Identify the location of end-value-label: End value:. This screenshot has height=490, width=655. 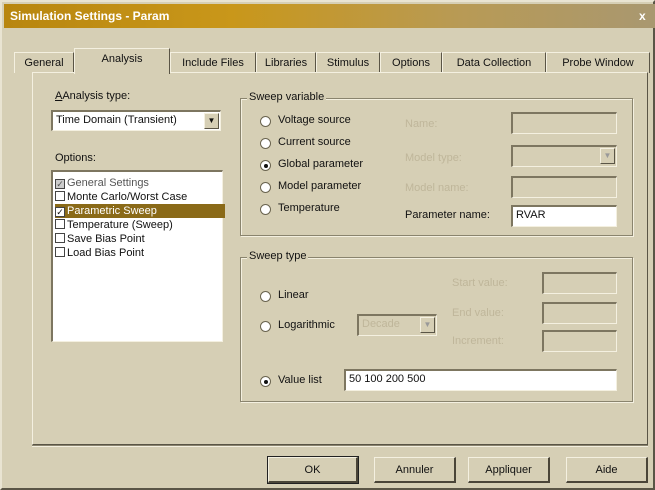
(478, 313).